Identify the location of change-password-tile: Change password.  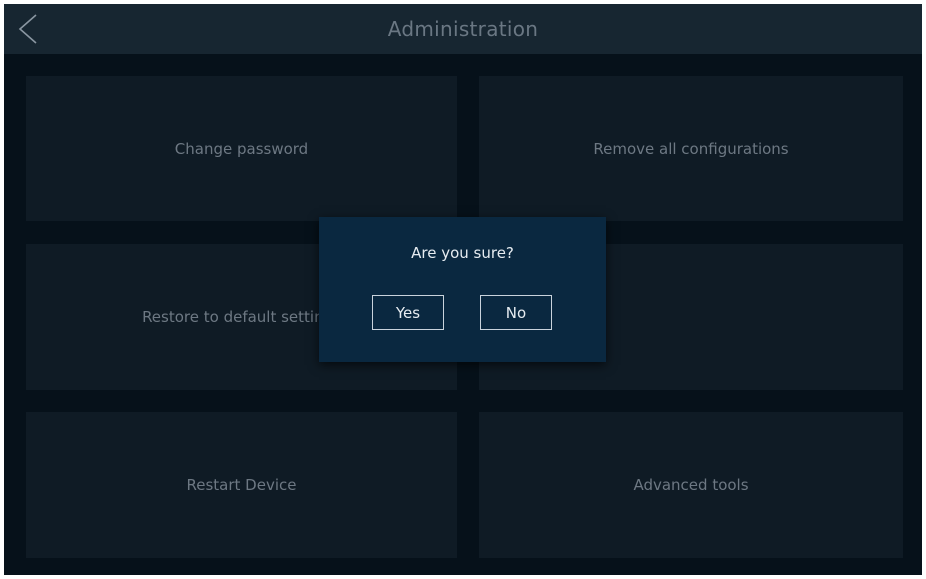
(241, 148).